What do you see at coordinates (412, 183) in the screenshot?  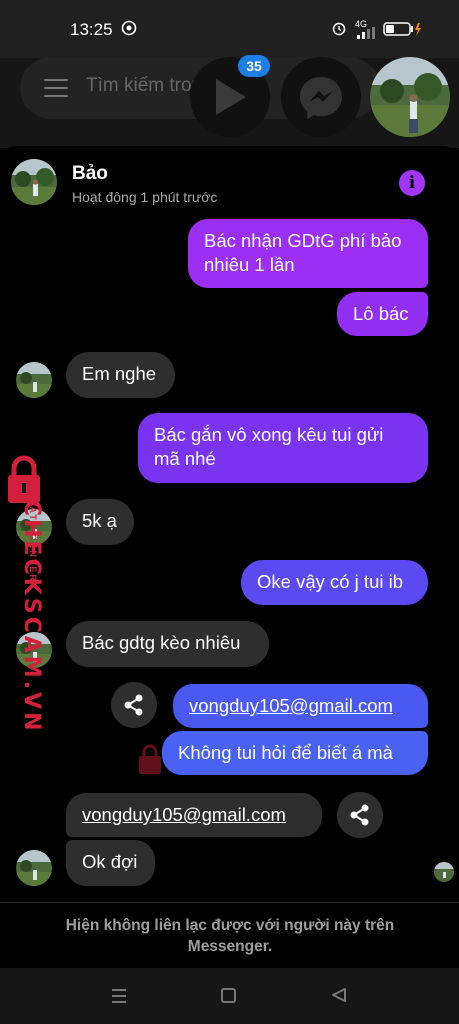 I see `info-icon: i` at bounding box center [412, 183].